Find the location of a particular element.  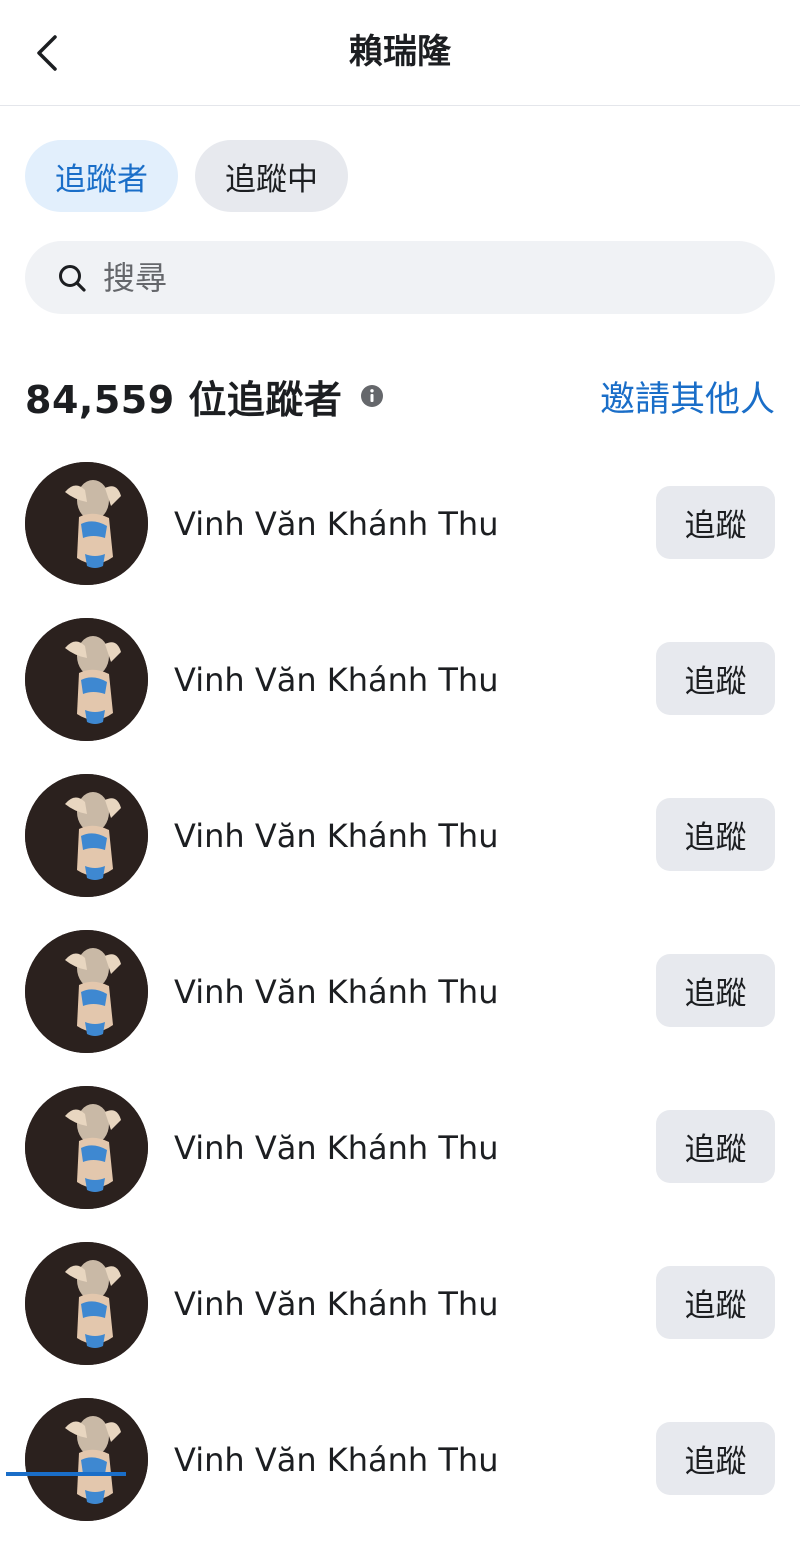

tab-followers: 追蹤者 is located at coordinates (101, 176).